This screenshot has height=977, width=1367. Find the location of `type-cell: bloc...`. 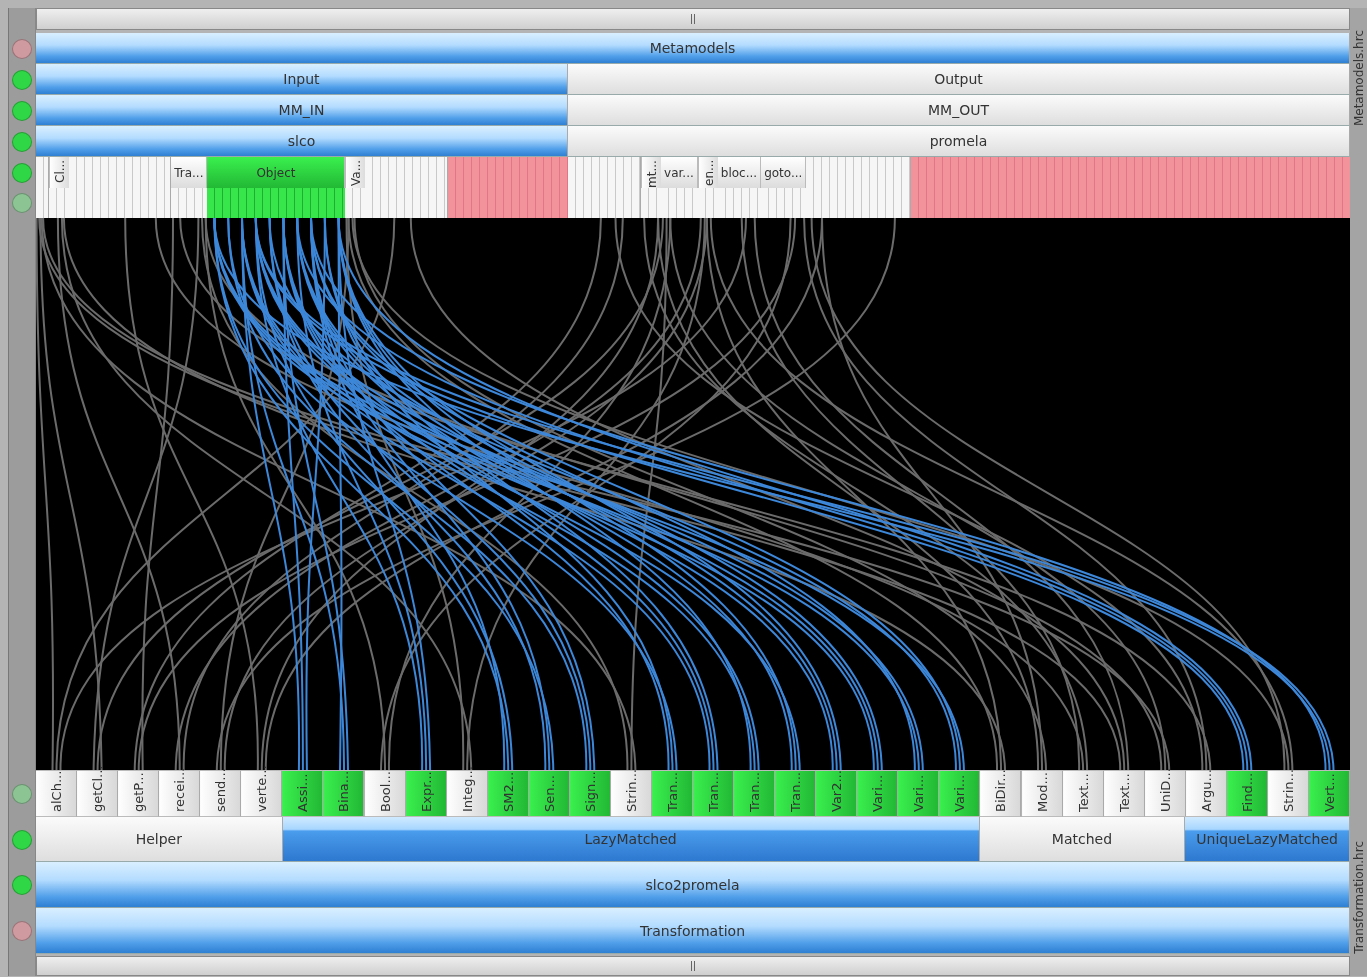

type-cell: bloc... is located at coordinates (739, 172).